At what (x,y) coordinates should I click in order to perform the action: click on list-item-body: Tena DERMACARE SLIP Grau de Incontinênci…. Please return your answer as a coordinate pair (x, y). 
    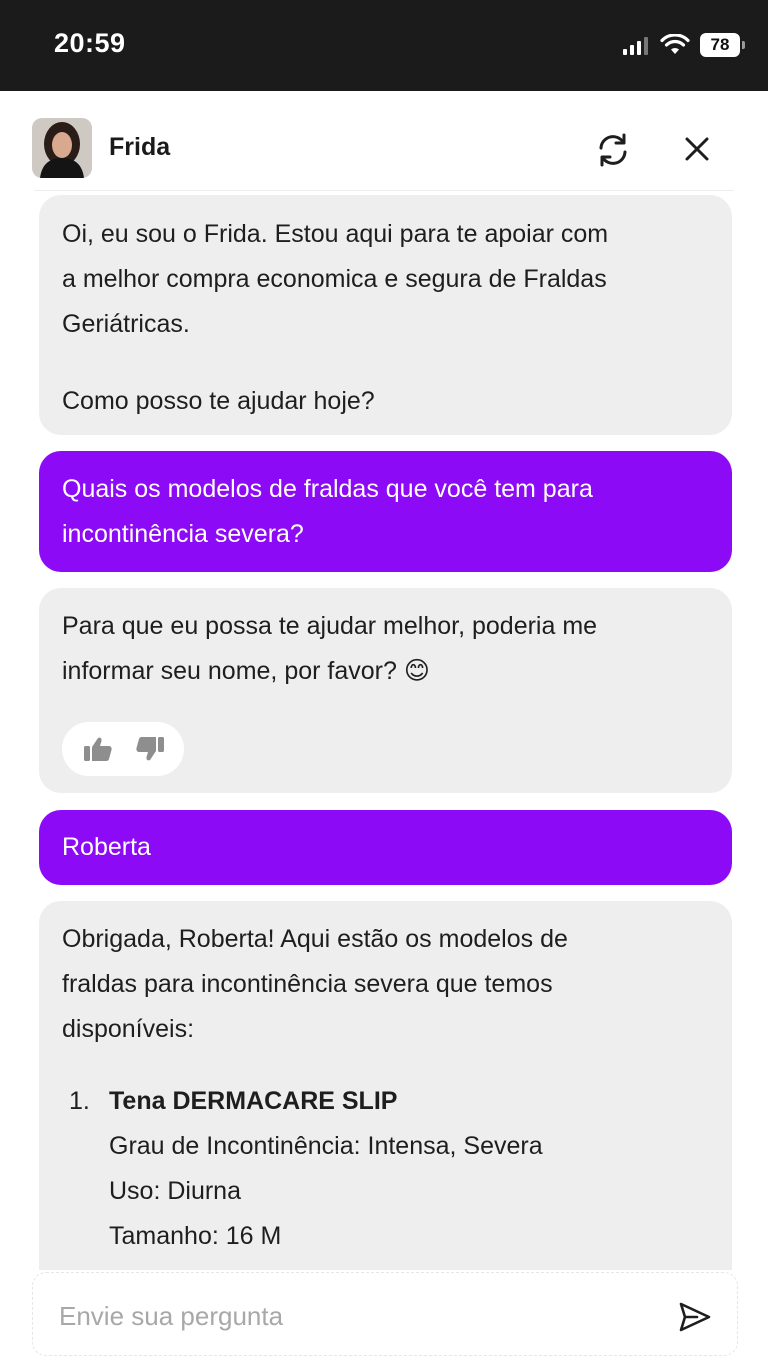
    Looking at the image, I should click on (326, 1169).